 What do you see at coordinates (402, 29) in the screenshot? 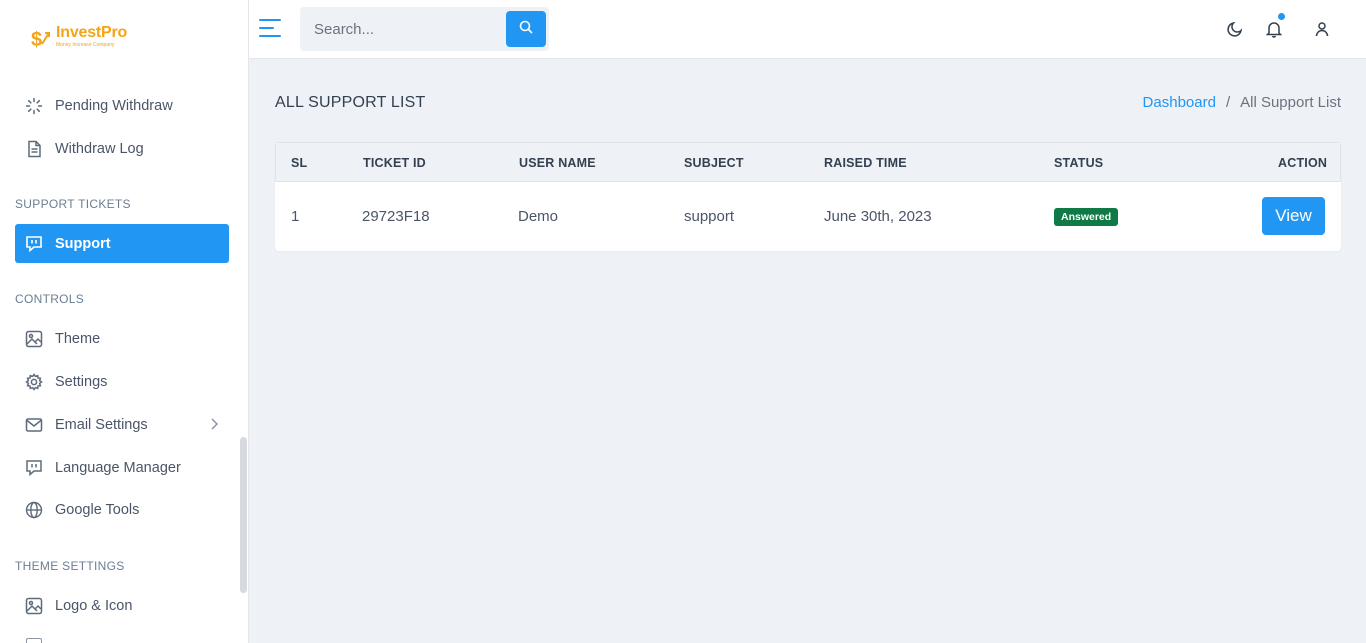
I see `search-input` at bounding box center [402, 29].